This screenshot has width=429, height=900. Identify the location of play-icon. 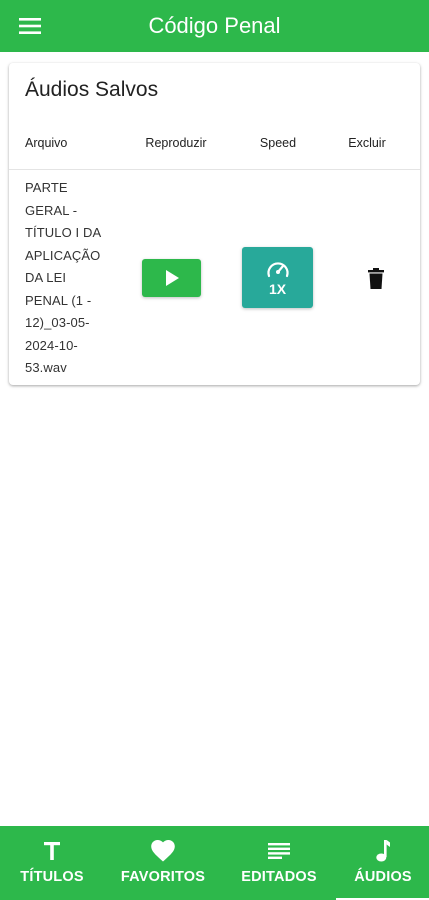
(172, 278).